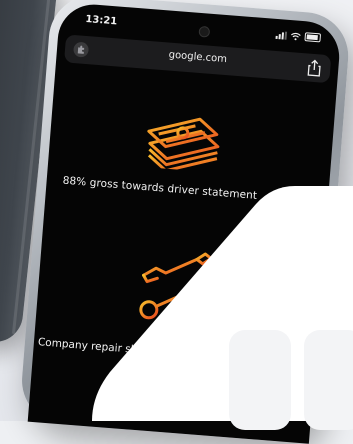 Image resolution: width=353 pixels, height=444 pixels. Describe the element at coordinates (183, 145) in the screenshot. I see `cash-stack-icon` at that location.